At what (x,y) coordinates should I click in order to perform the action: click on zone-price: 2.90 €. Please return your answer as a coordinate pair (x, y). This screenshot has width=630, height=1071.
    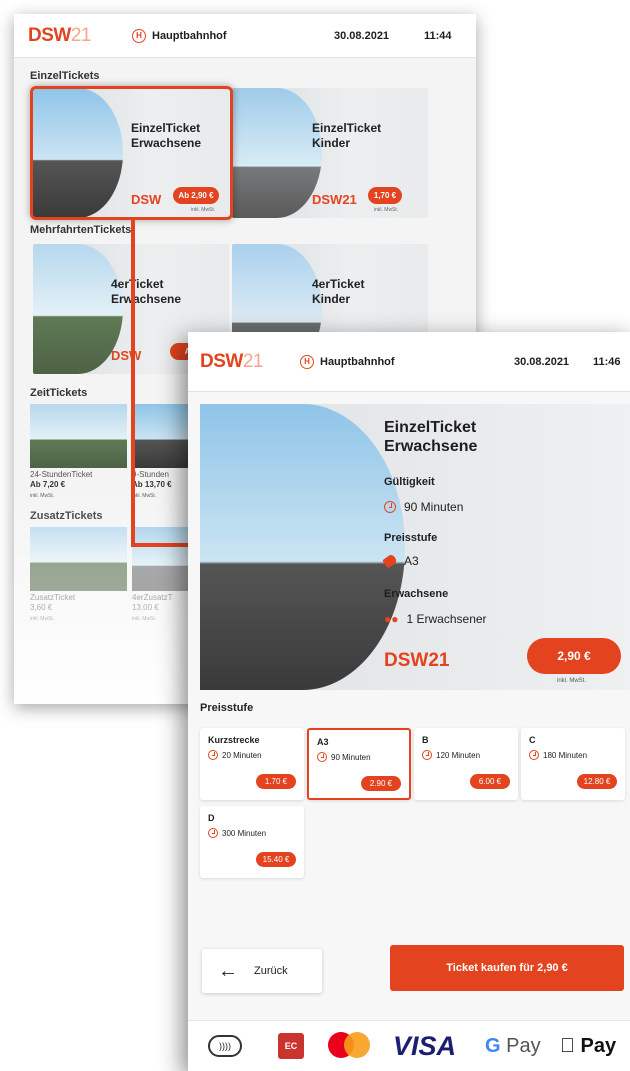
    Looking at the image, I should click on (381, 783).